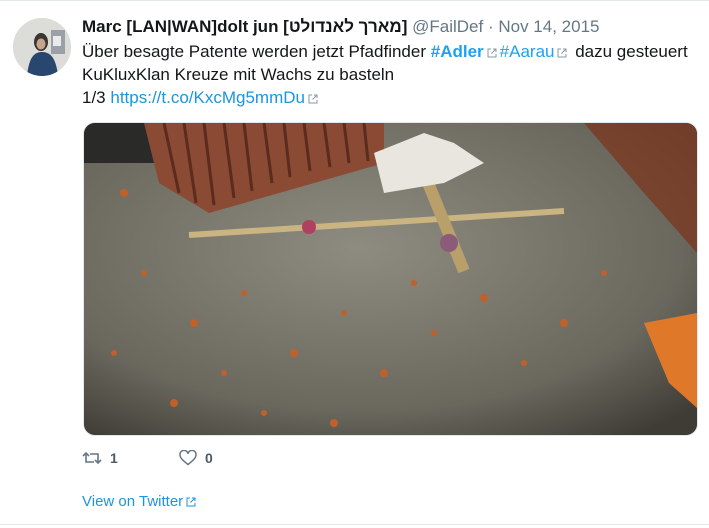 Image resolution: width=709 pixels, height=528 pixels. Describe the element at coordinates (527, 51) in the screenshot. I see `hashtag-aarau: #Aarau` at that location.